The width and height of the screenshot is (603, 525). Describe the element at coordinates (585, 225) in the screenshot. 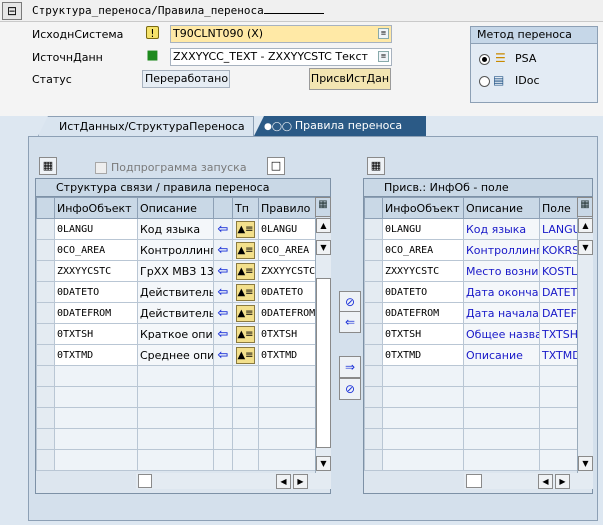

I see `right-scroll-up-icon: ▲` at that location.